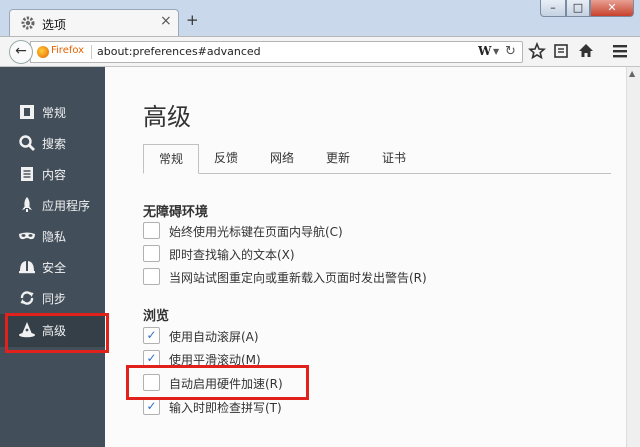 This screenshot has height=447, width=640. I want to click on sidebar-item-general: 常规, so click(52, 112).